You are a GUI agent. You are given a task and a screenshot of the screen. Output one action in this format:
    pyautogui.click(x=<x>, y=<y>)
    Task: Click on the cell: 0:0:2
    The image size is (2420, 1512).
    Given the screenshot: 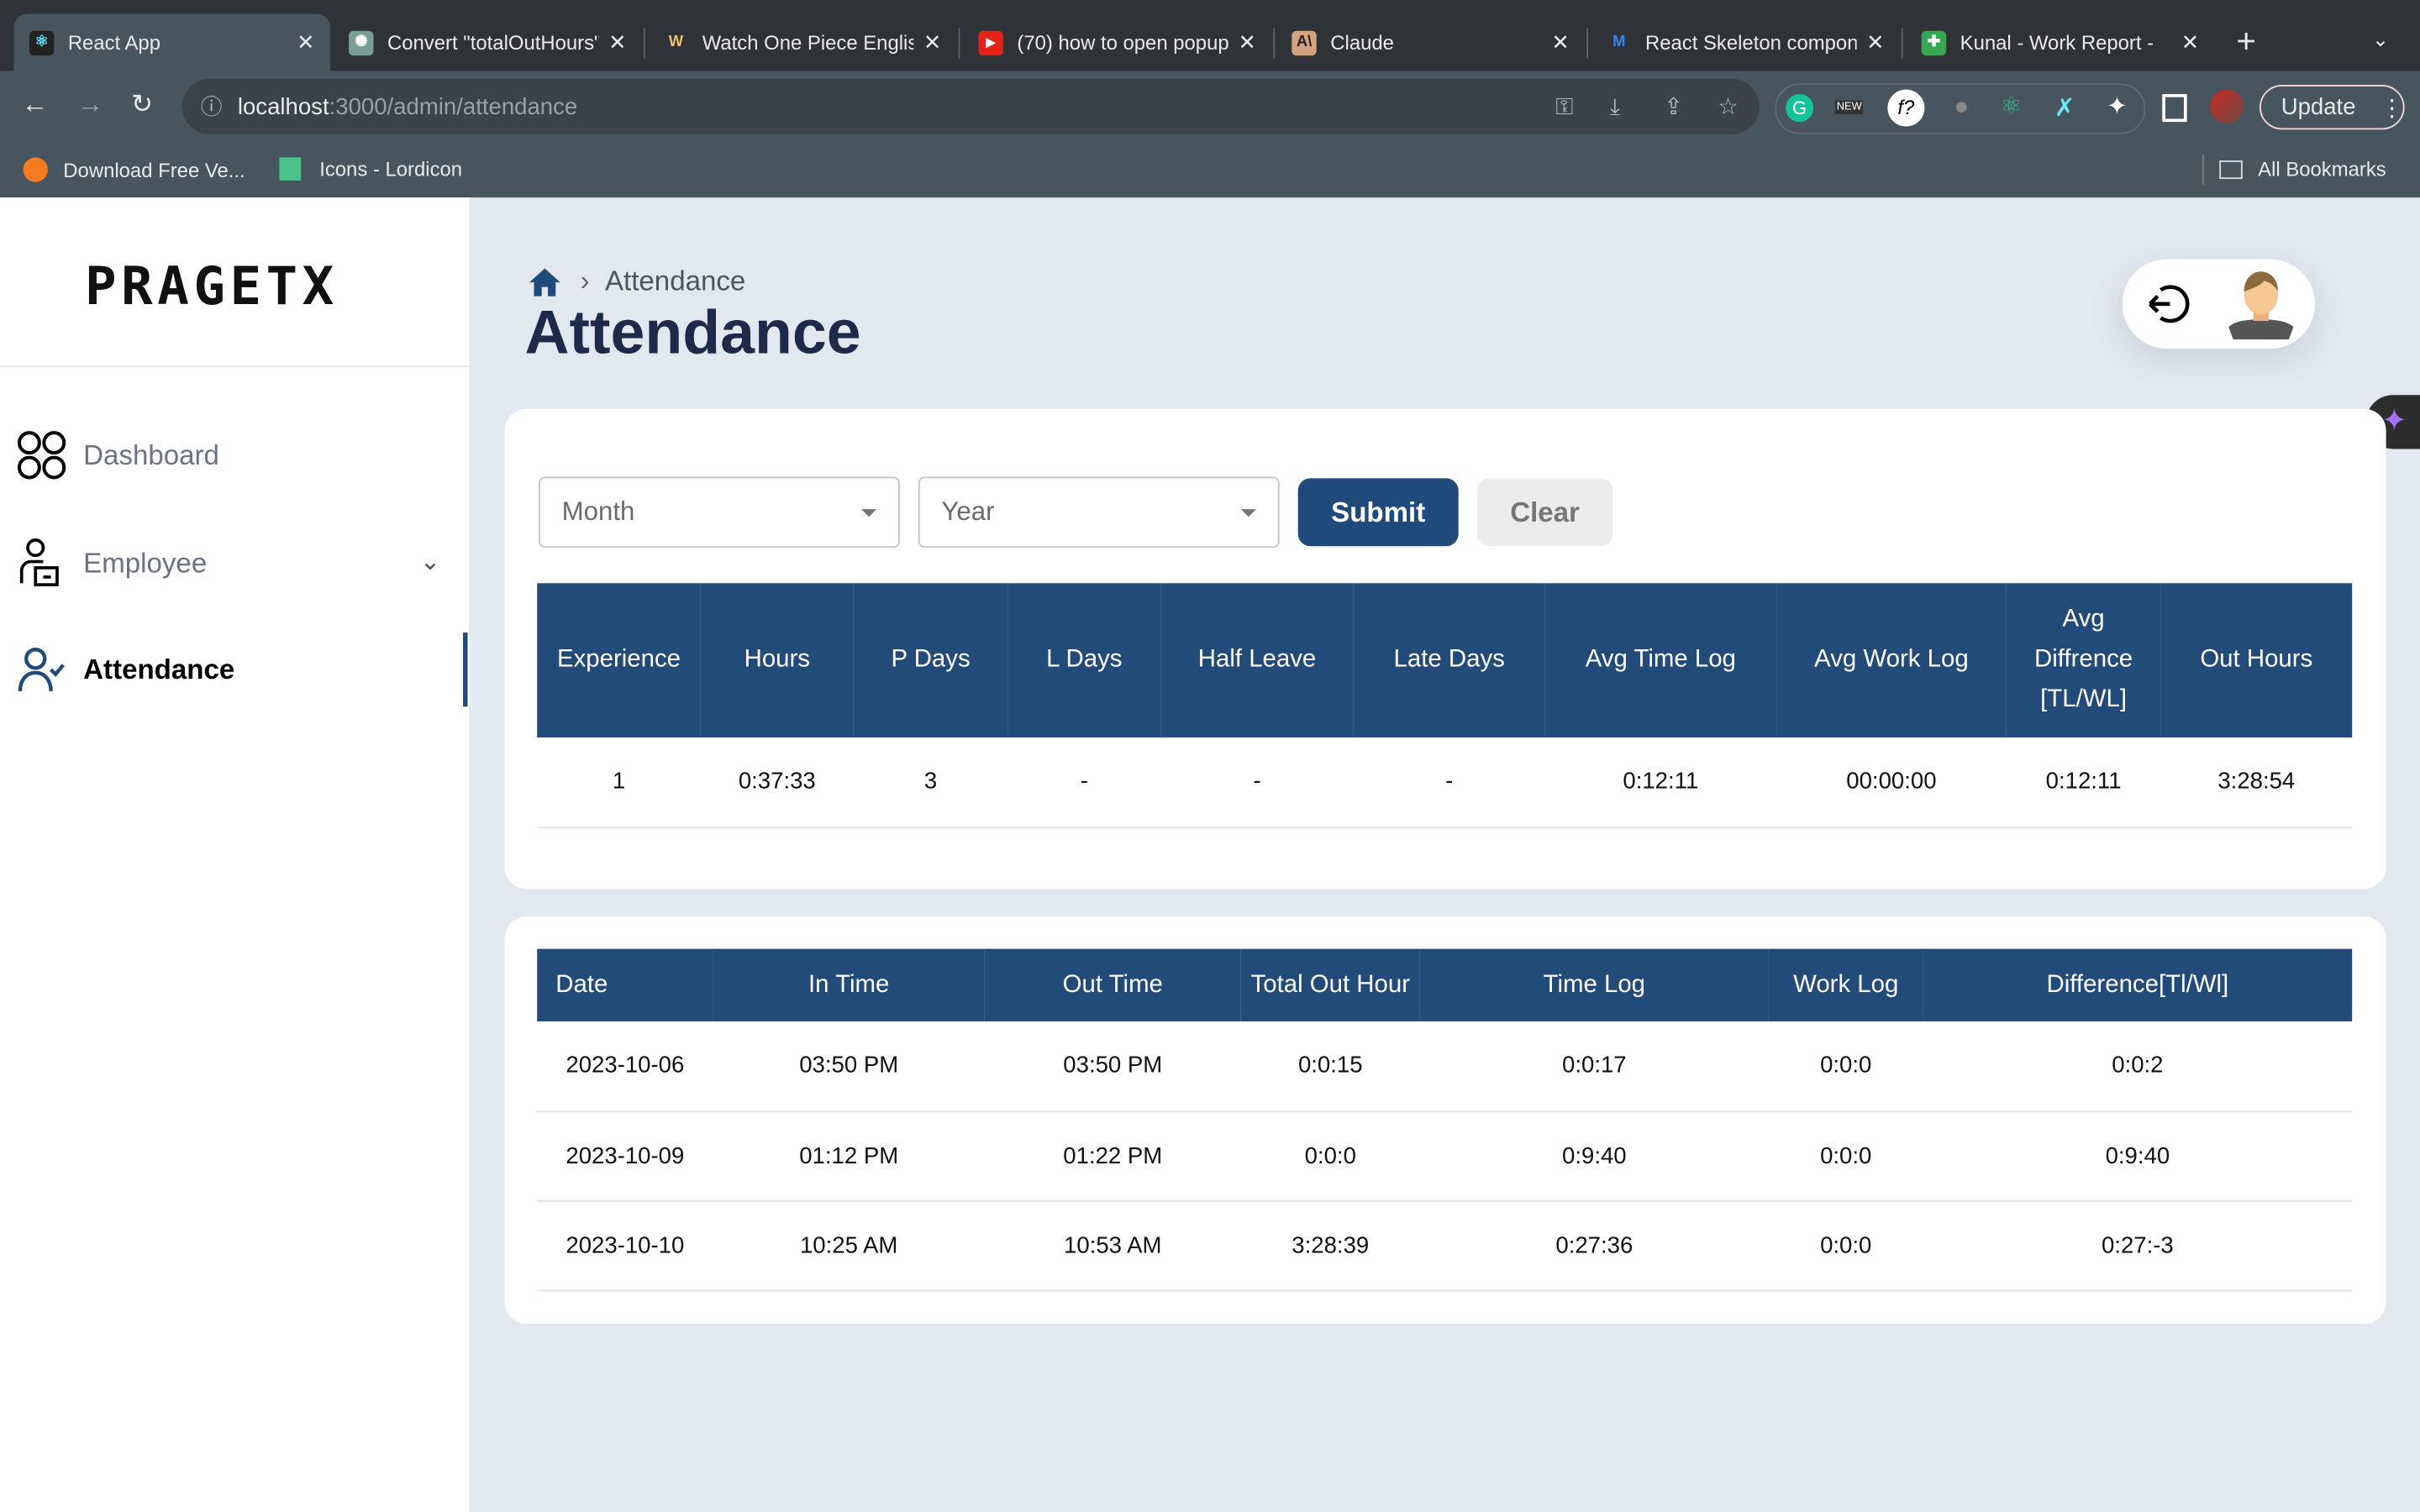 What is the action you would take?
    pyautogui.click(x=2138, y=1066)
    